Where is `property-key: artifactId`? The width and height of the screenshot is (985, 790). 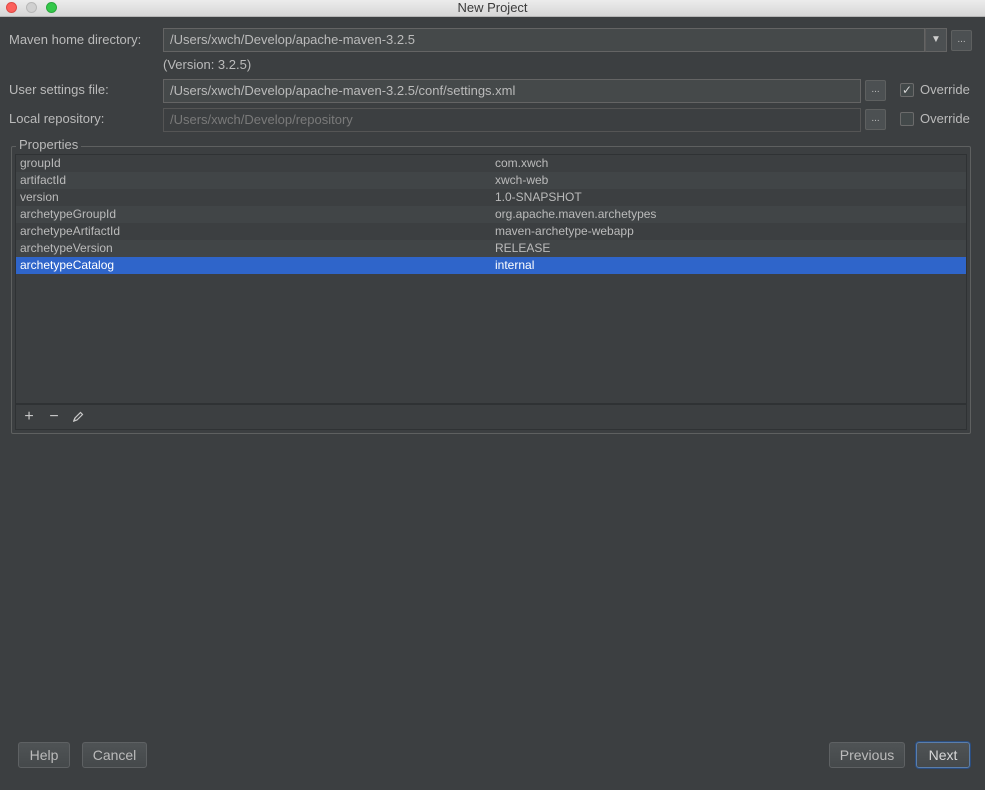 property-key: artifactId is located at coordinates (43, 180).